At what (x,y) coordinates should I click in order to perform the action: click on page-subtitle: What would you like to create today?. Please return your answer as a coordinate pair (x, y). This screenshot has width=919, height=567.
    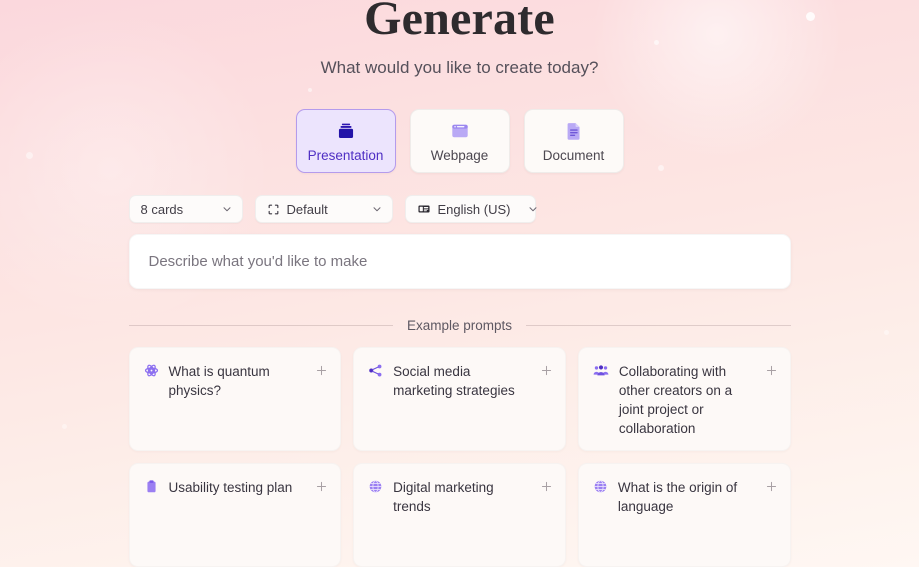
    Looking at the image, I should click on (459, 68).